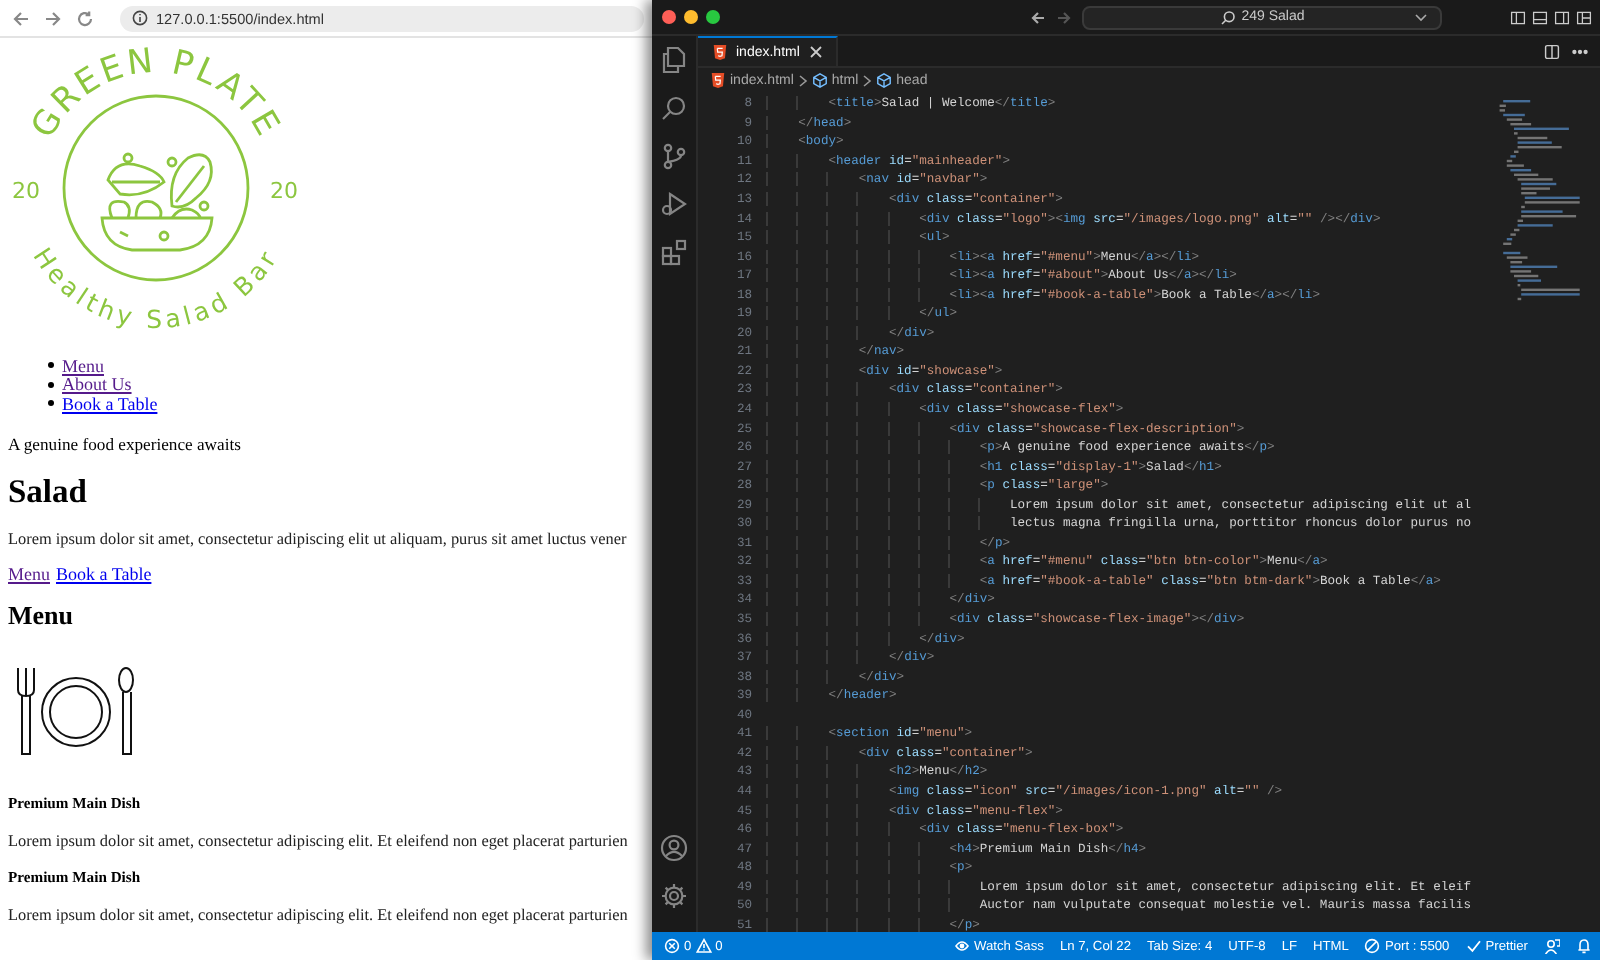  What do you see at coordinates (674, 204) in the screenshot?
I see `run-debug-icon` at bounding box center [674, 204].